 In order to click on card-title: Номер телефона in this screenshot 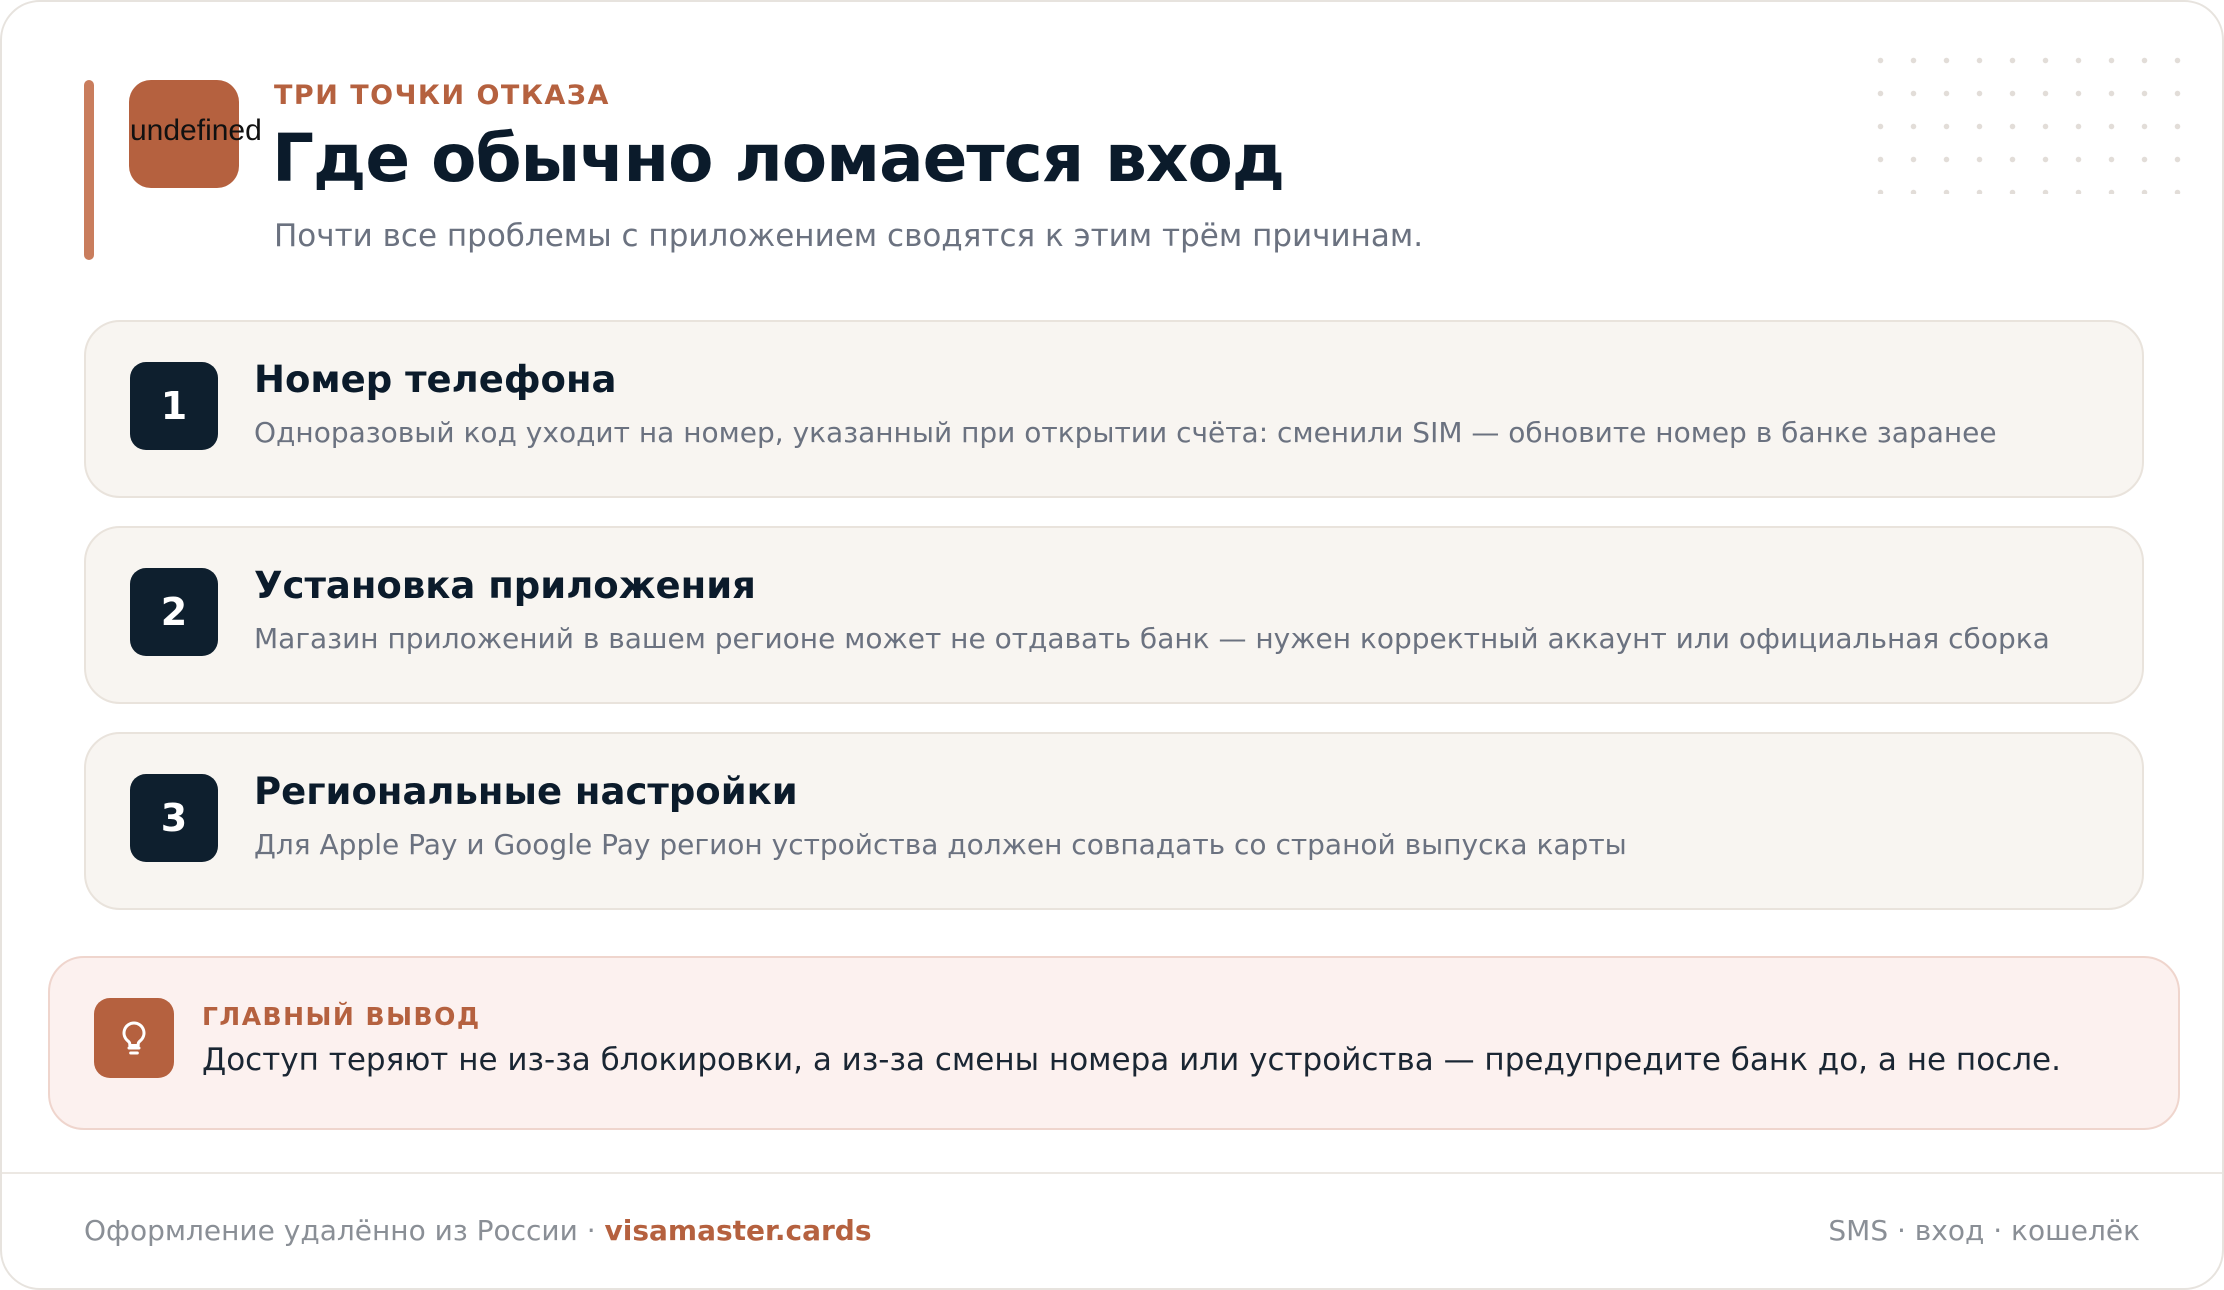, I will do `click(435, 379)`.